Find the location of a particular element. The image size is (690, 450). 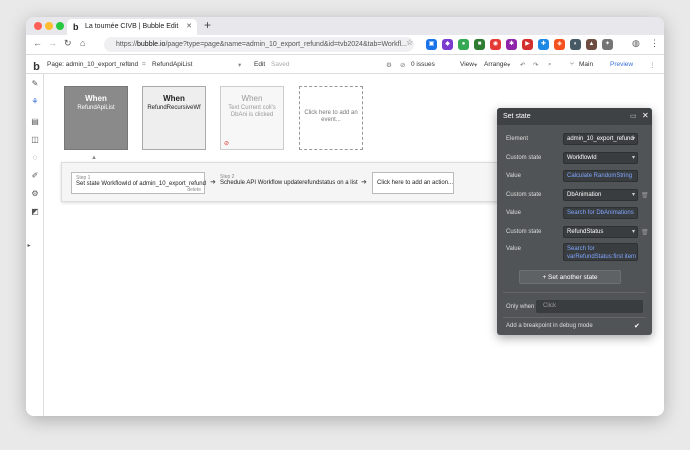

tab-title: La tournée CIVB | Bubble Edit is located at coordinates (132, 26).